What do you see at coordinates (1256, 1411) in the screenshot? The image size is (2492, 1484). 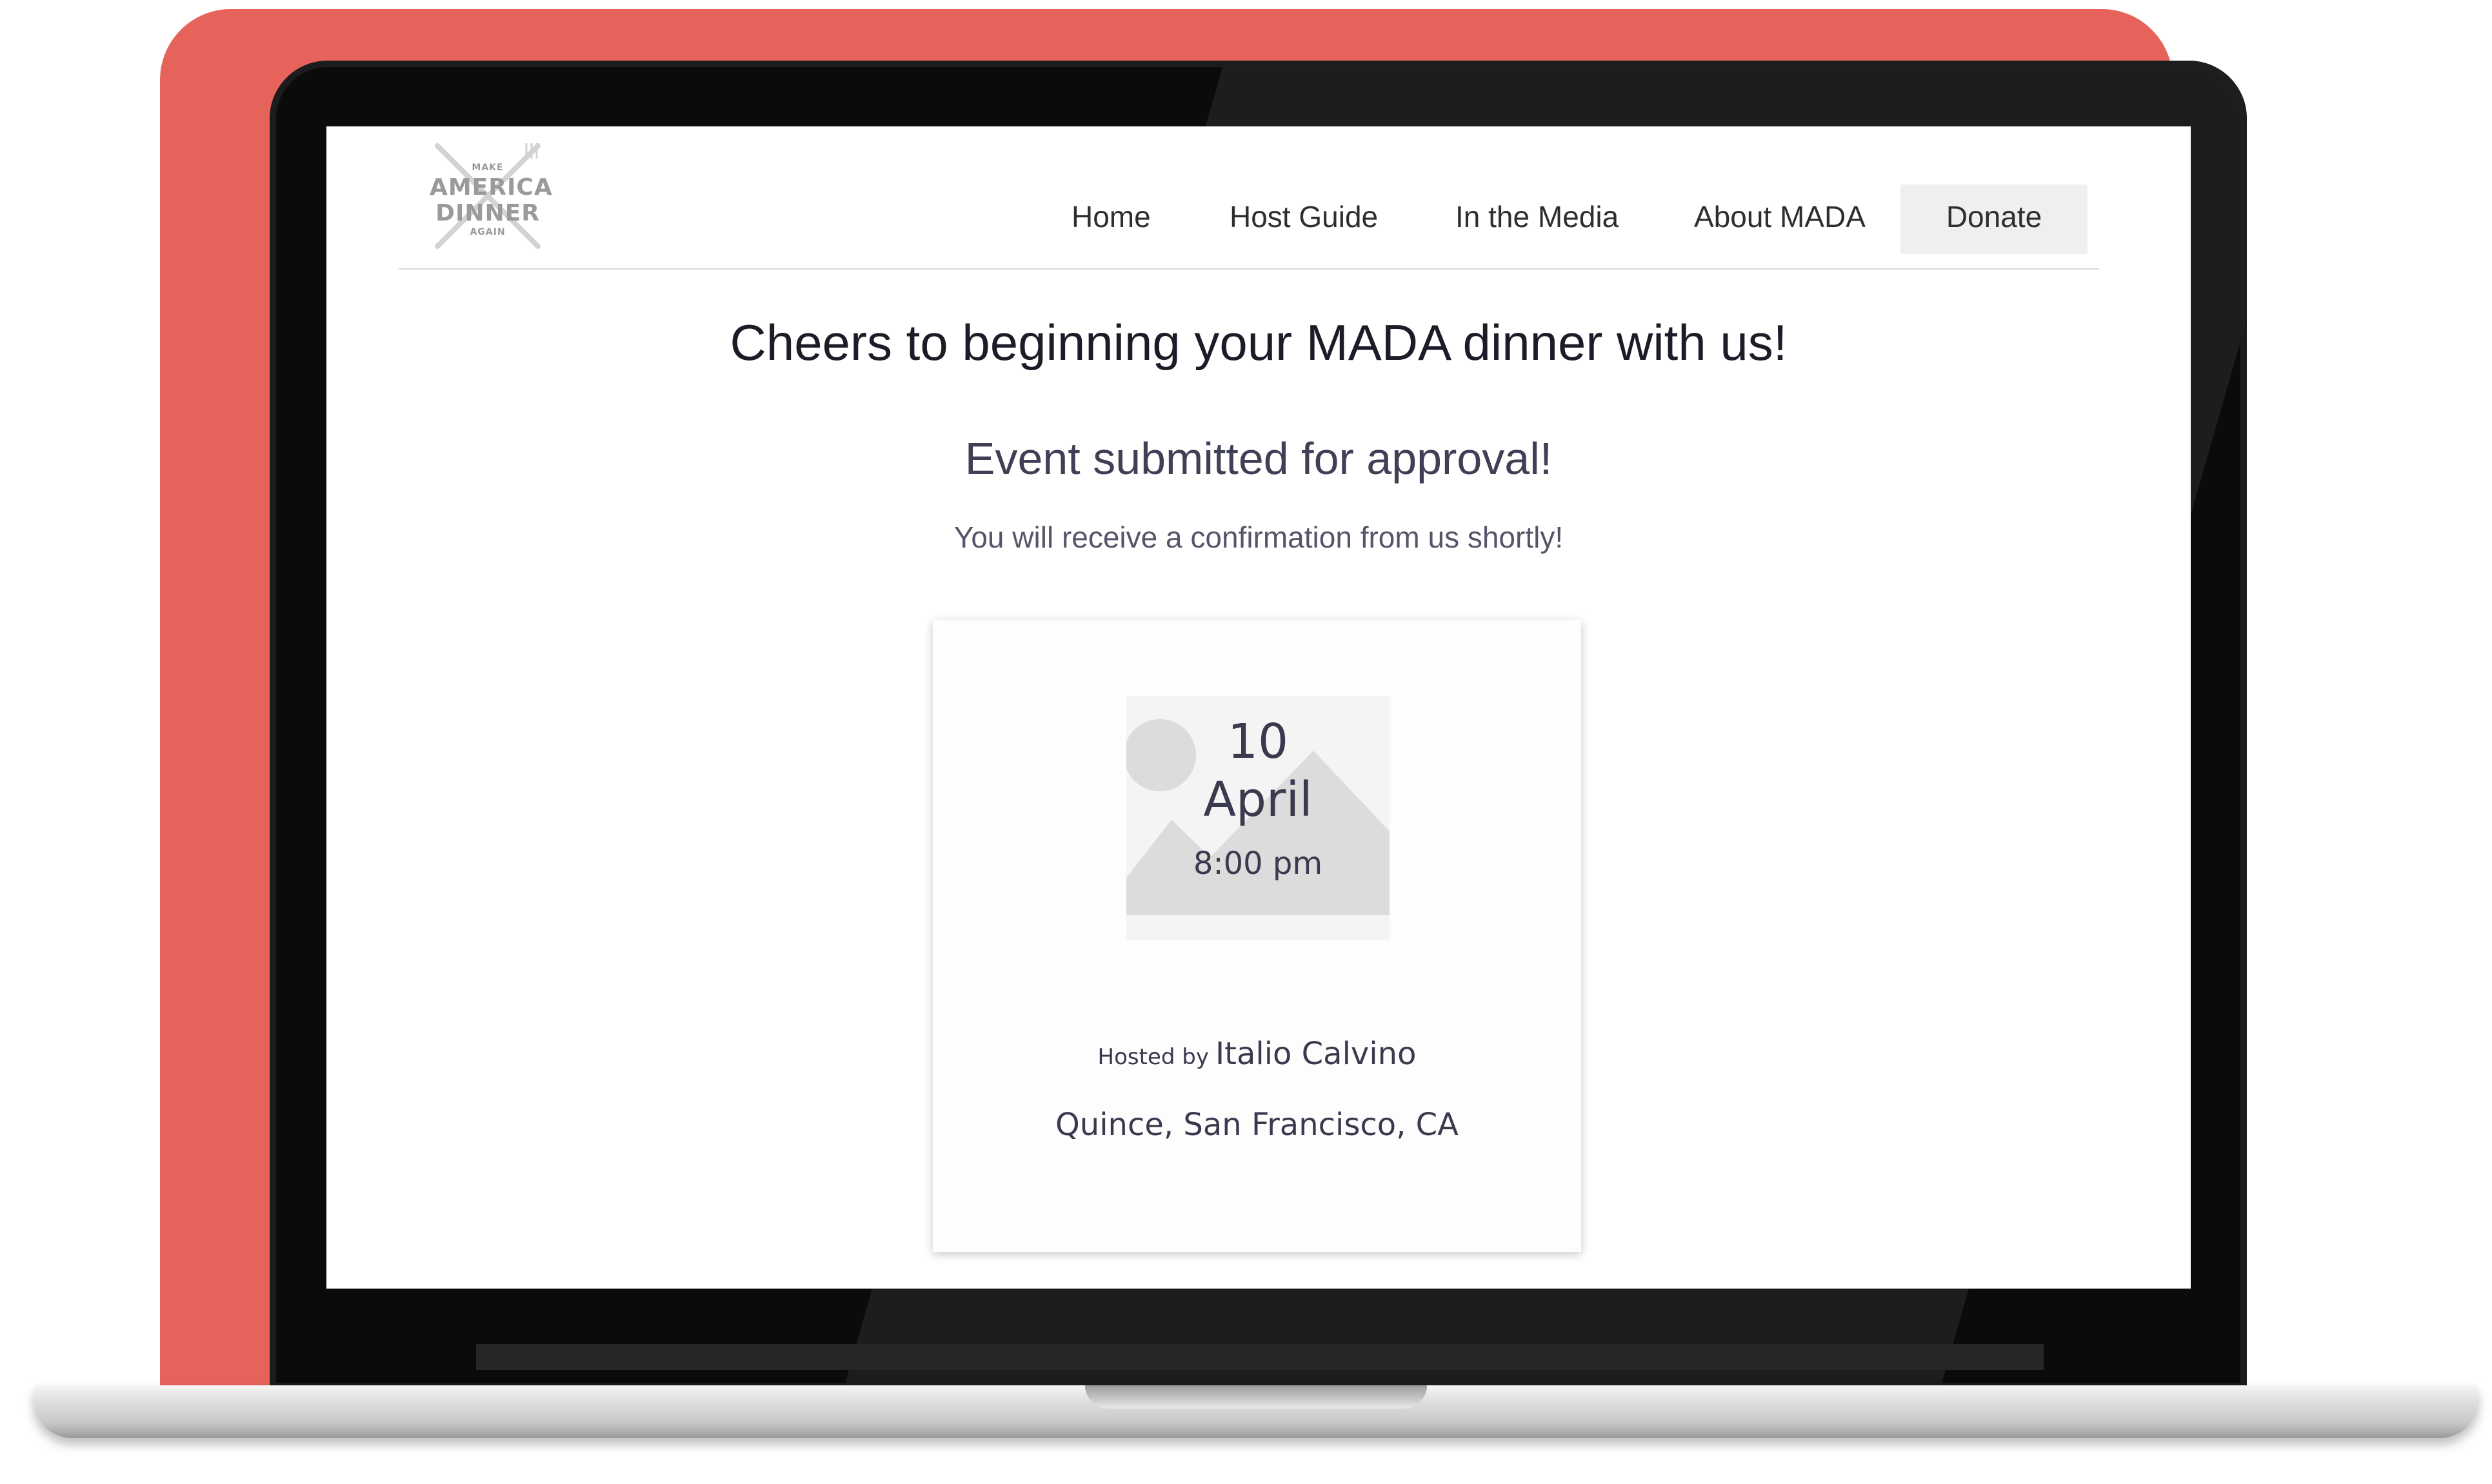 I see `laptop-base` at bounding box center [1256, 1411].